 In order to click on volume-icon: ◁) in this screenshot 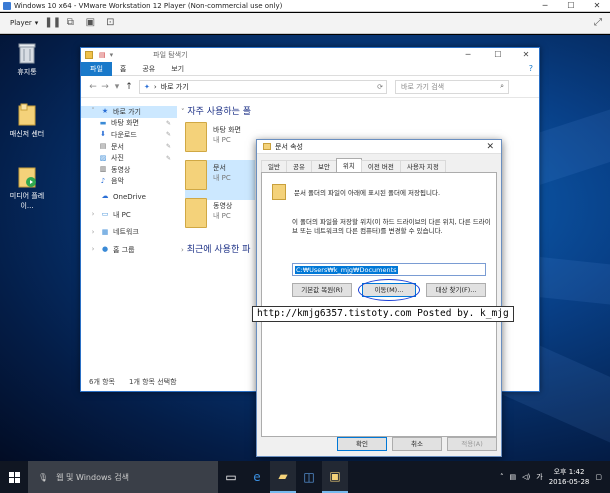, I will do `click(526, 477)`.